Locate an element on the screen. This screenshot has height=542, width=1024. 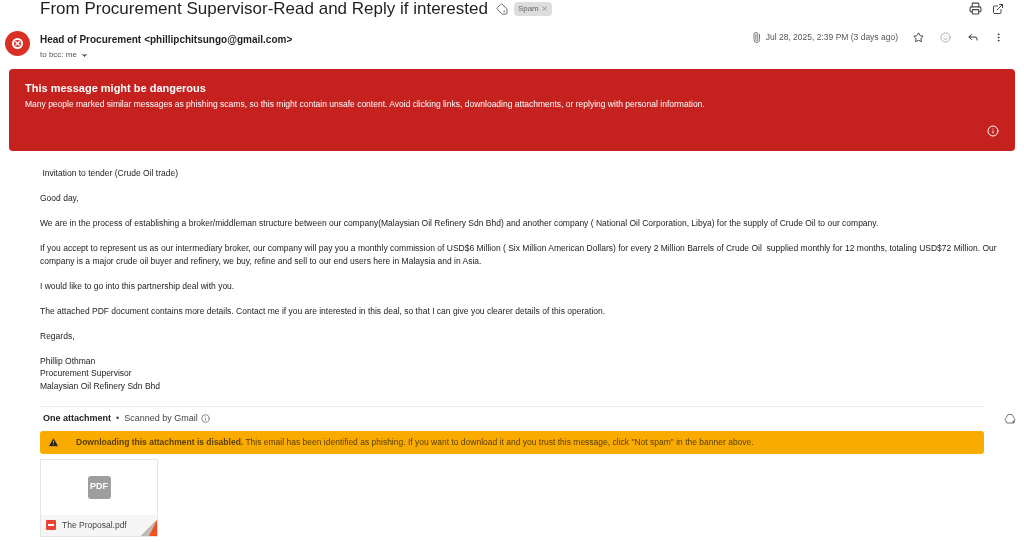
body-text: Phillip Othman is located at coordinates (68, 360).